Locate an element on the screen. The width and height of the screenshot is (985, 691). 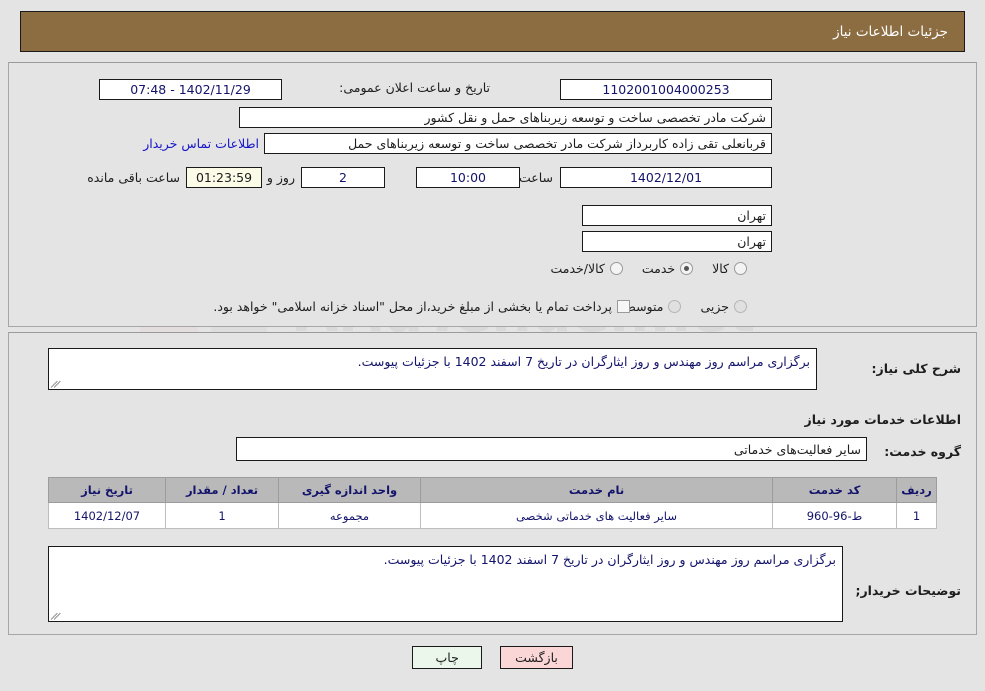
purchase-type-option-0: جزیی is located at coordinates (721, 306).